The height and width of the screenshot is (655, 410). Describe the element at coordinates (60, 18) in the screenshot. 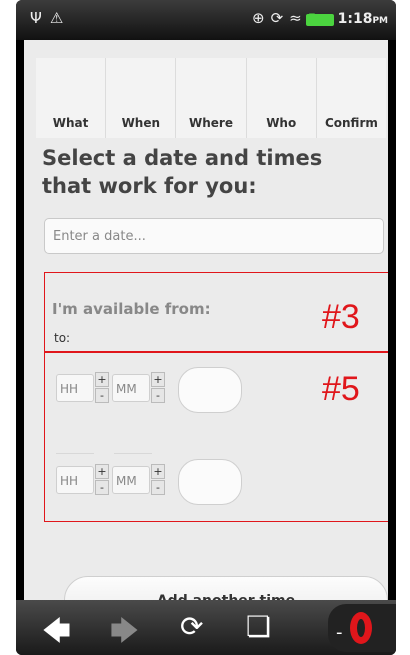

I see `warning-icon: ⚠` at that location.